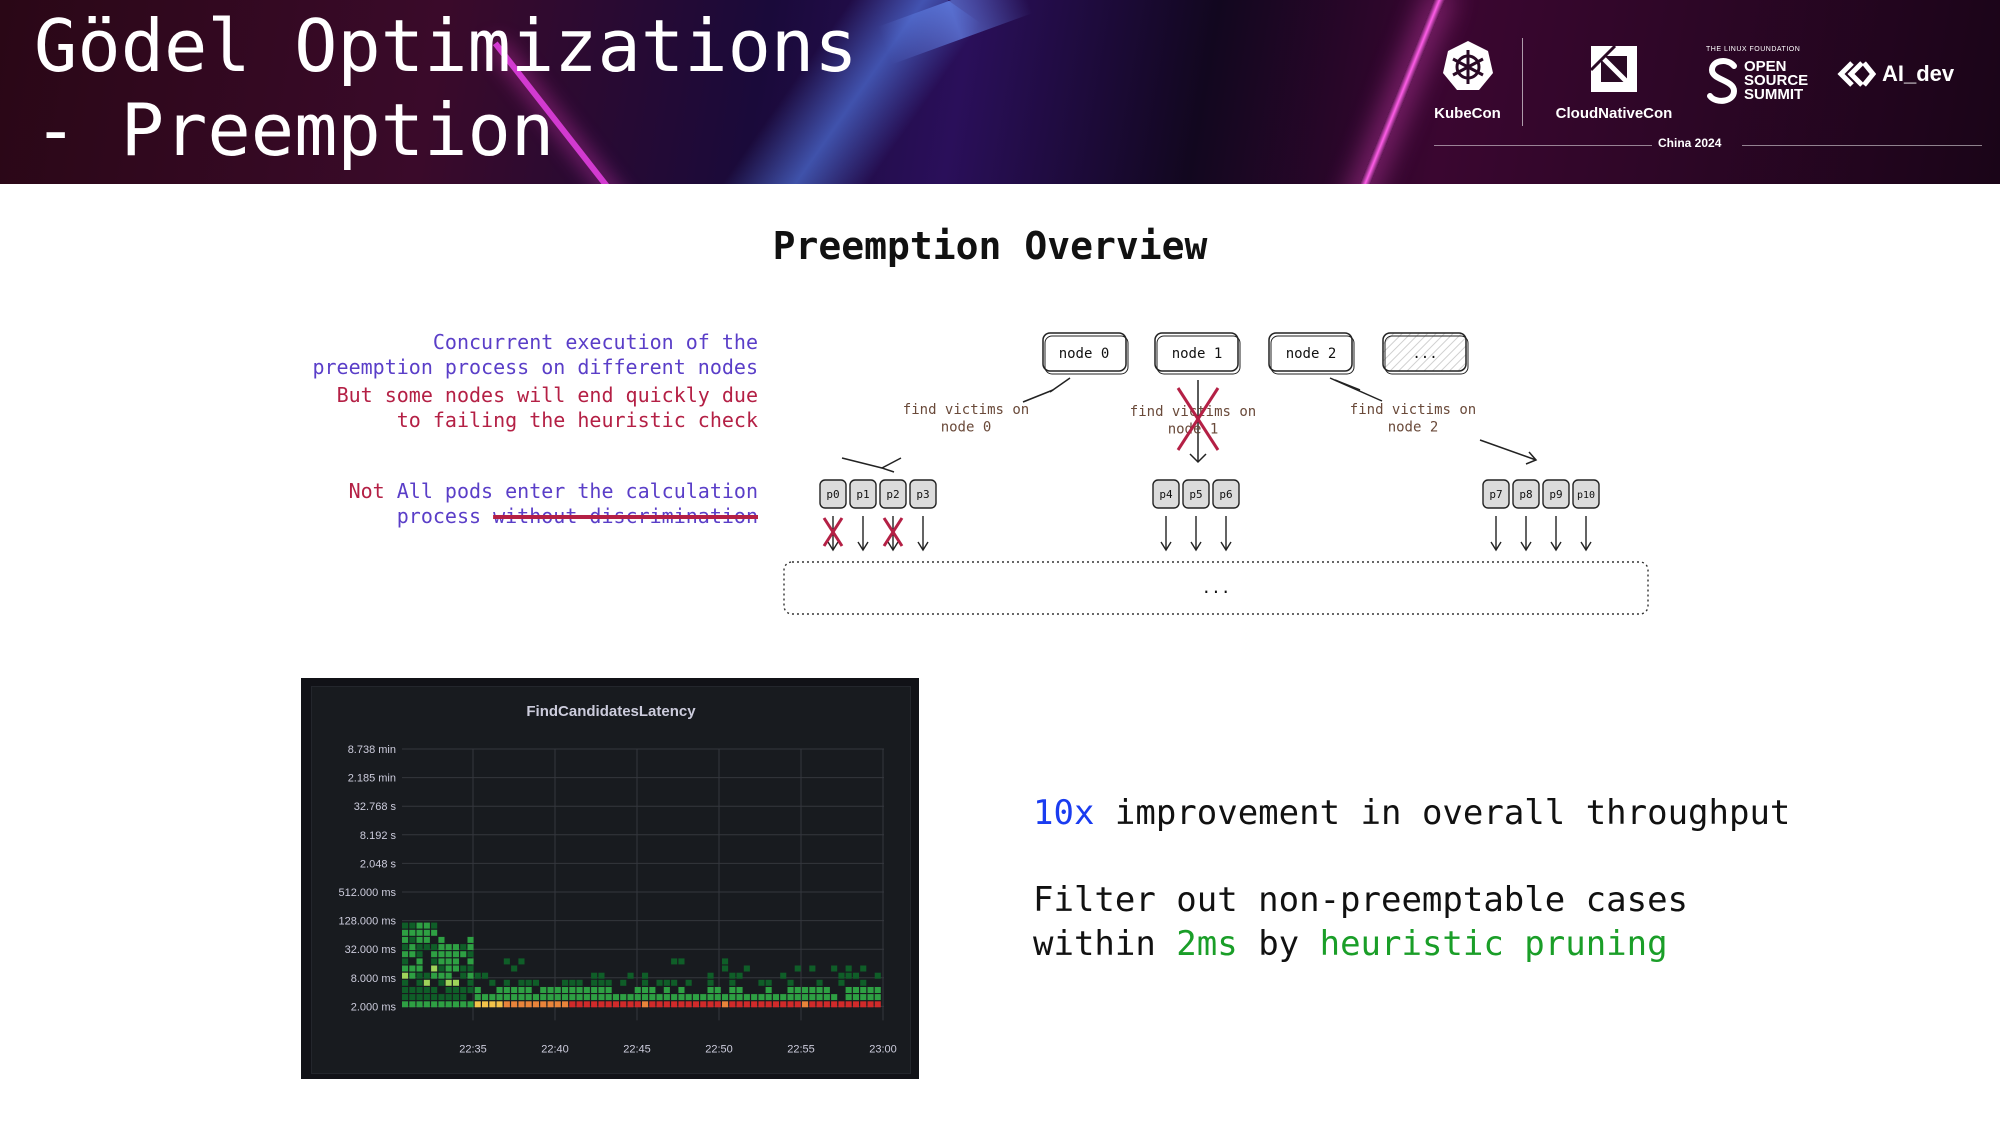  What do you see at coordinates (1442, 813) in the screenshot?
I see `improvement-text: improvement in overall throughput` at bounding box center [1442, 813].